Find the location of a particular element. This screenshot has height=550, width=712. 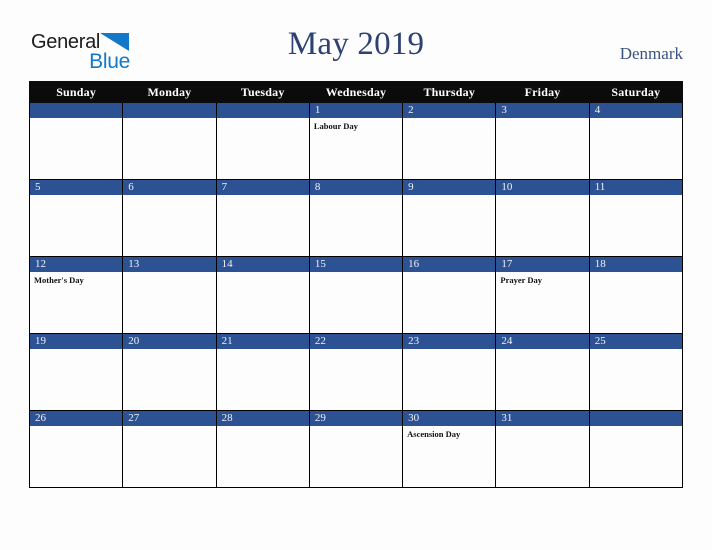

day-number: 3 is located at coordinates (542, 110).